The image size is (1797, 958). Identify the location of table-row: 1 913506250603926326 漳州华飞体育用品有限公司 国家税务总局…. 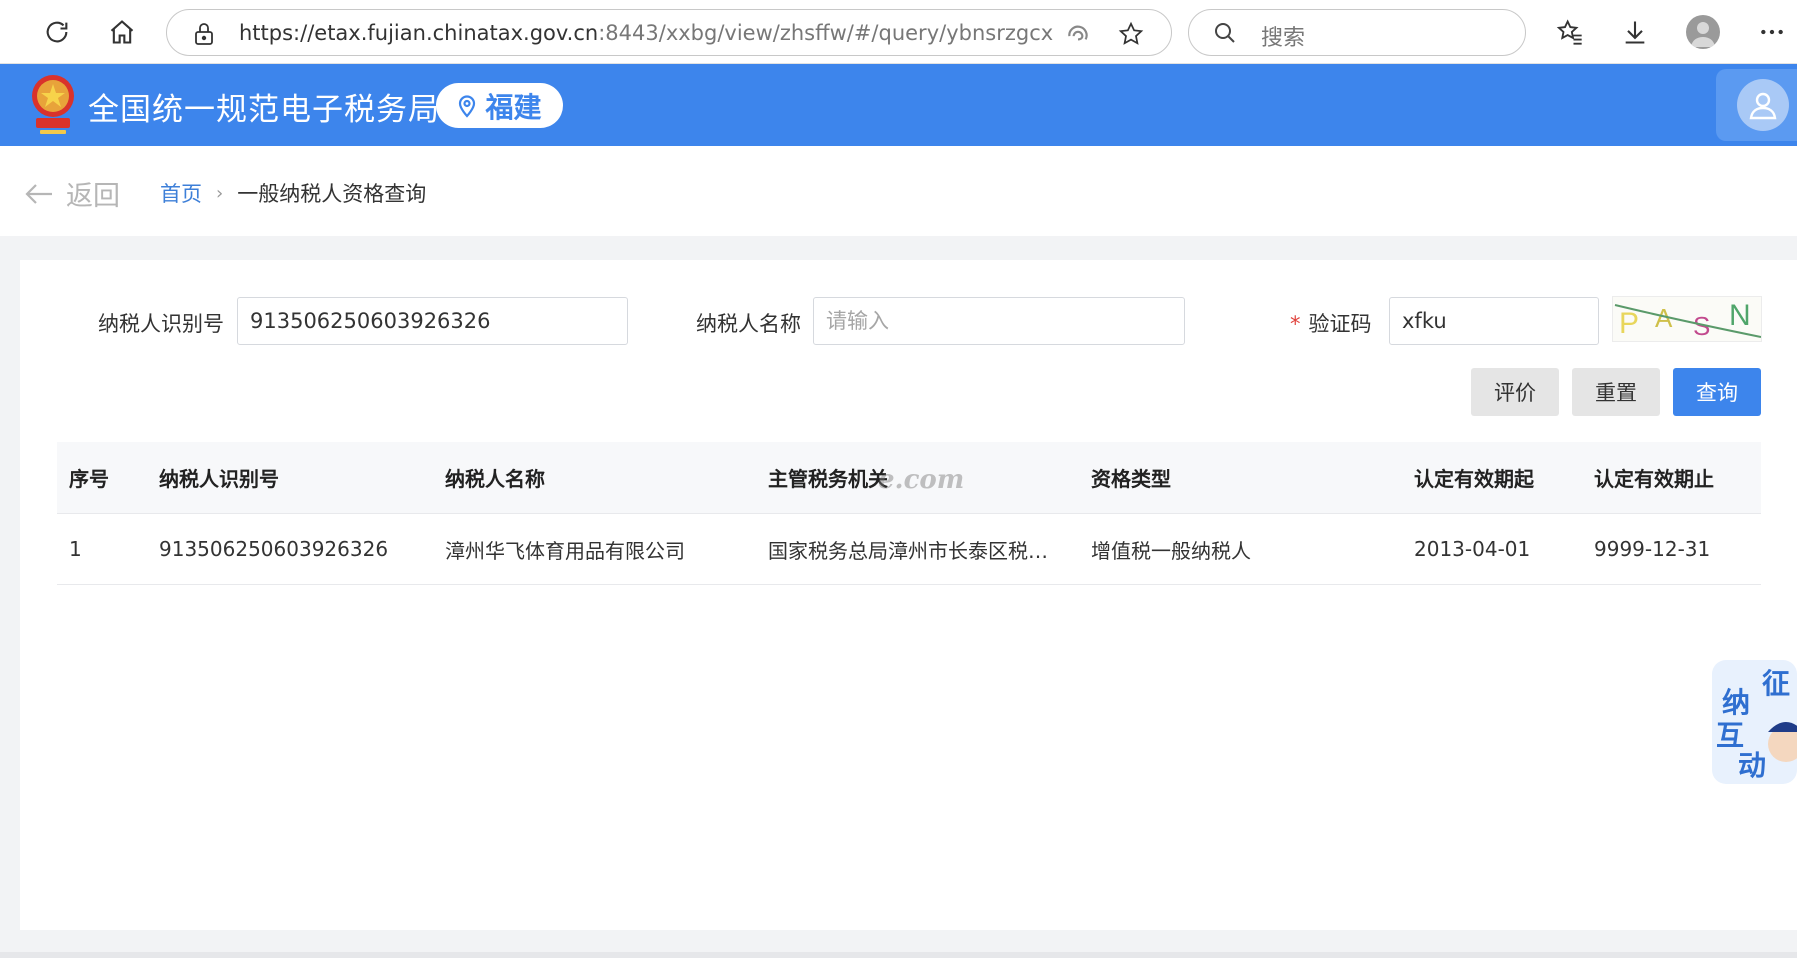
(909, 549).